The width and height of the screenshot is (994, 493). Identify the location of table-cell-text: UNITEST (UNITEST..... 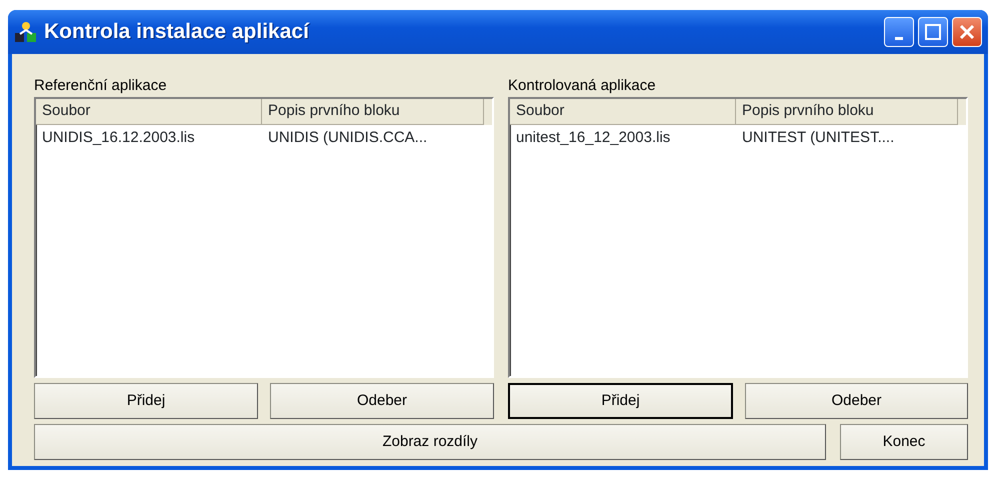
(818, 138).